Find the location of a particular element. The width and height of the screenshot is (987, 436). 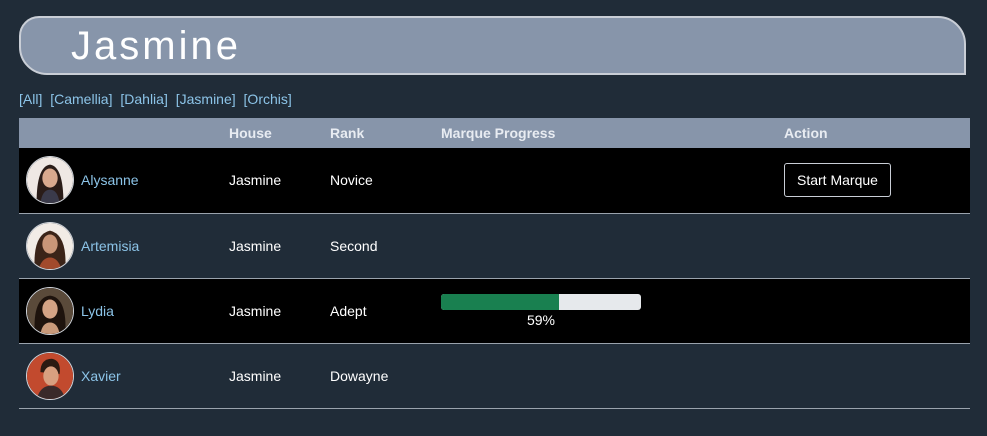

header-house: House is located at coordinates (250, 133).